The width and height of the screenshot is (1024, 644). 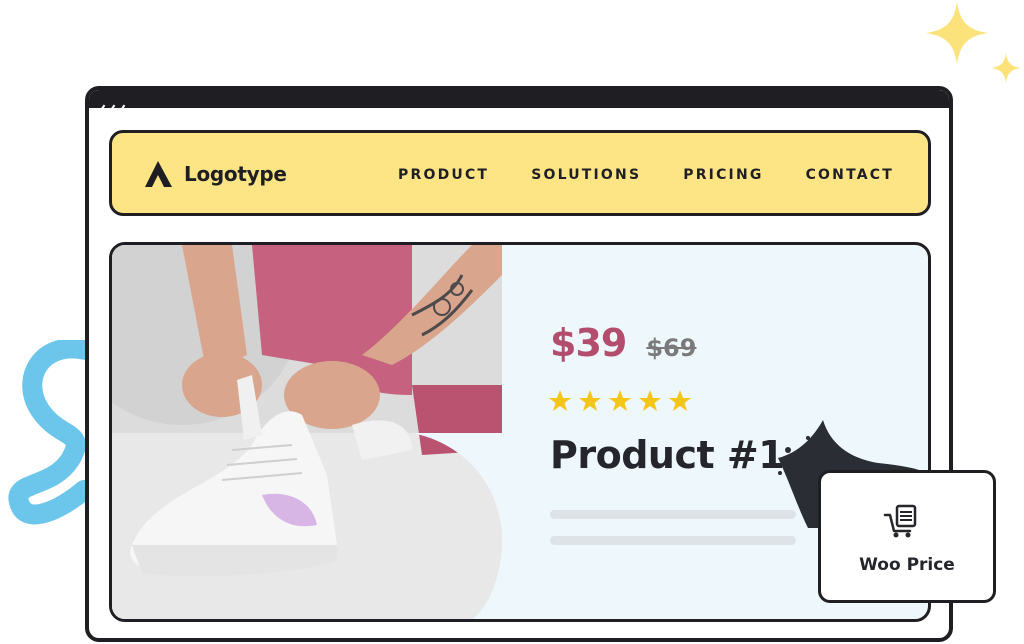 I want to click on widget-label: Woo Price, so click(x=907, y=565).